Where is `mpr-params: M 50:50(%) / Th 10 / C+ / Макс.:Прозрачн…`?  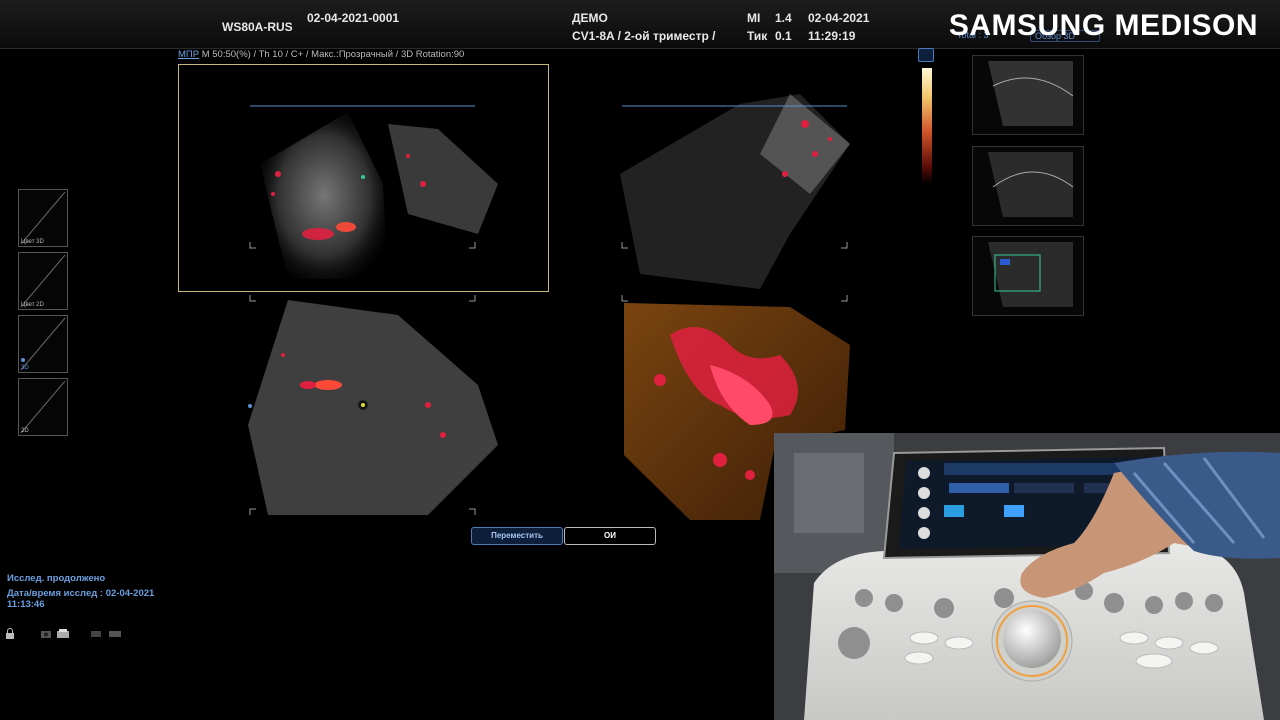
mpr-params: M 50:50(%) / Th 10 / C+ / Макс.:Прозрачн… is located at coordinates (333, 54).